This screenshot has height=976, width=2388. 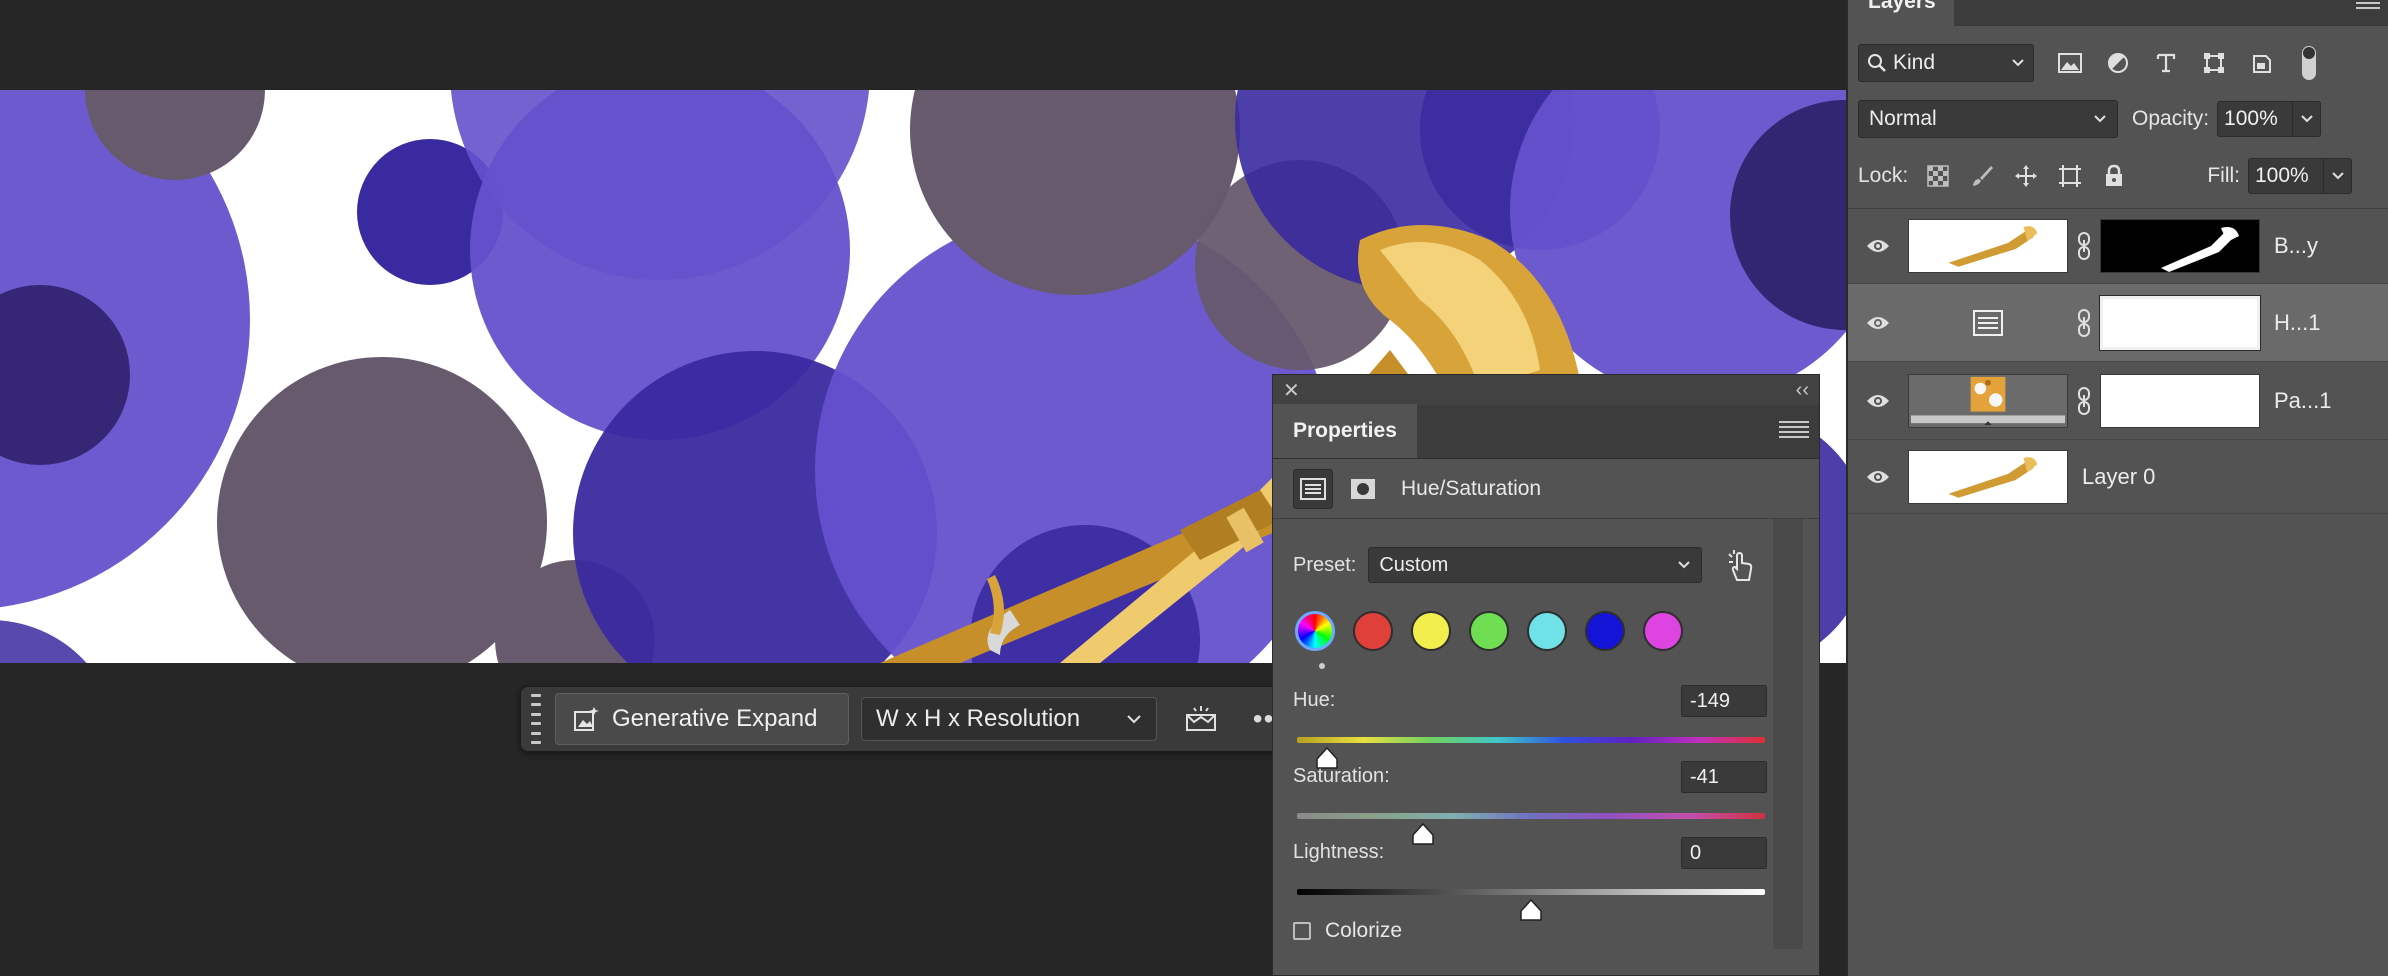 What do you see at coordinates (2286, 176) in the screenshot?
I see `fill-input: 100%` at bounding box center [2286, 176].